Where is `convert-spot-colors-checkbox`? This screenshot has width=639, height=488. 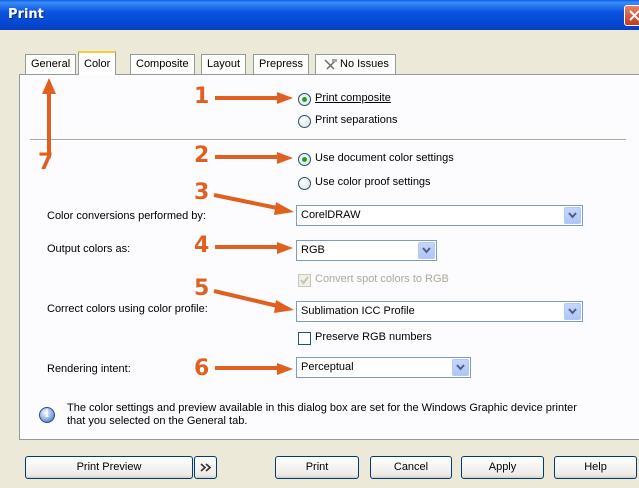 convert-spot-colors-checkbox is located at coordinates (304, 280).